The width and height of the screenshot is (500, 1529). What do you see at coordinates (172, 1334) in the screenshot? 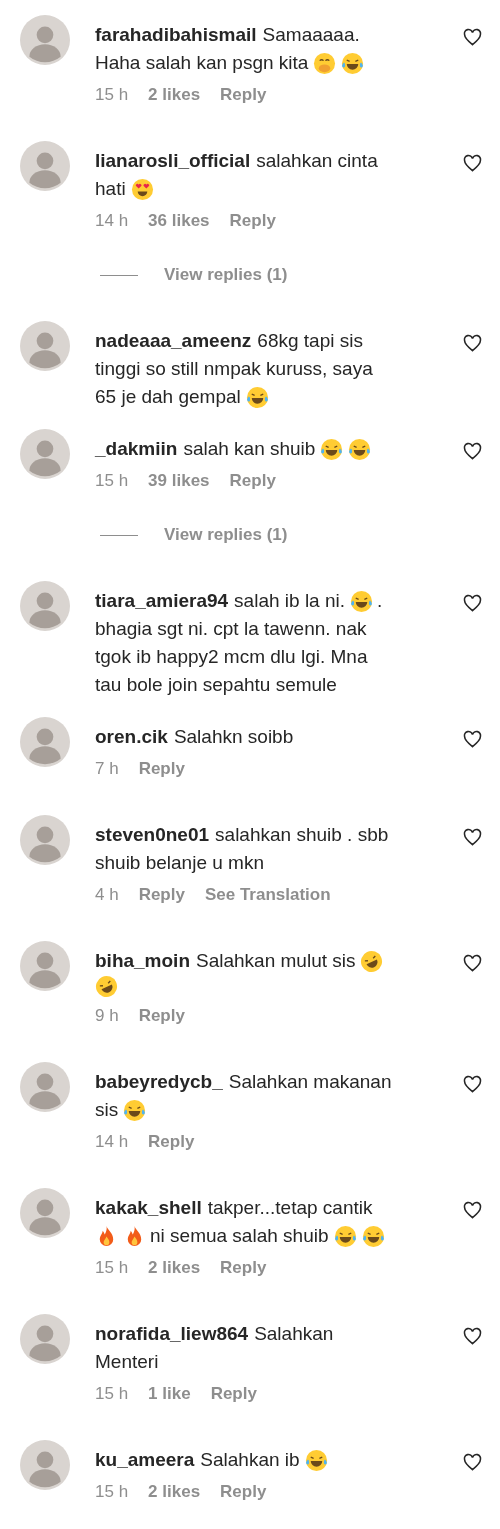
I see `username-link: norafida_liew864` at bounding box center [172, 1334].